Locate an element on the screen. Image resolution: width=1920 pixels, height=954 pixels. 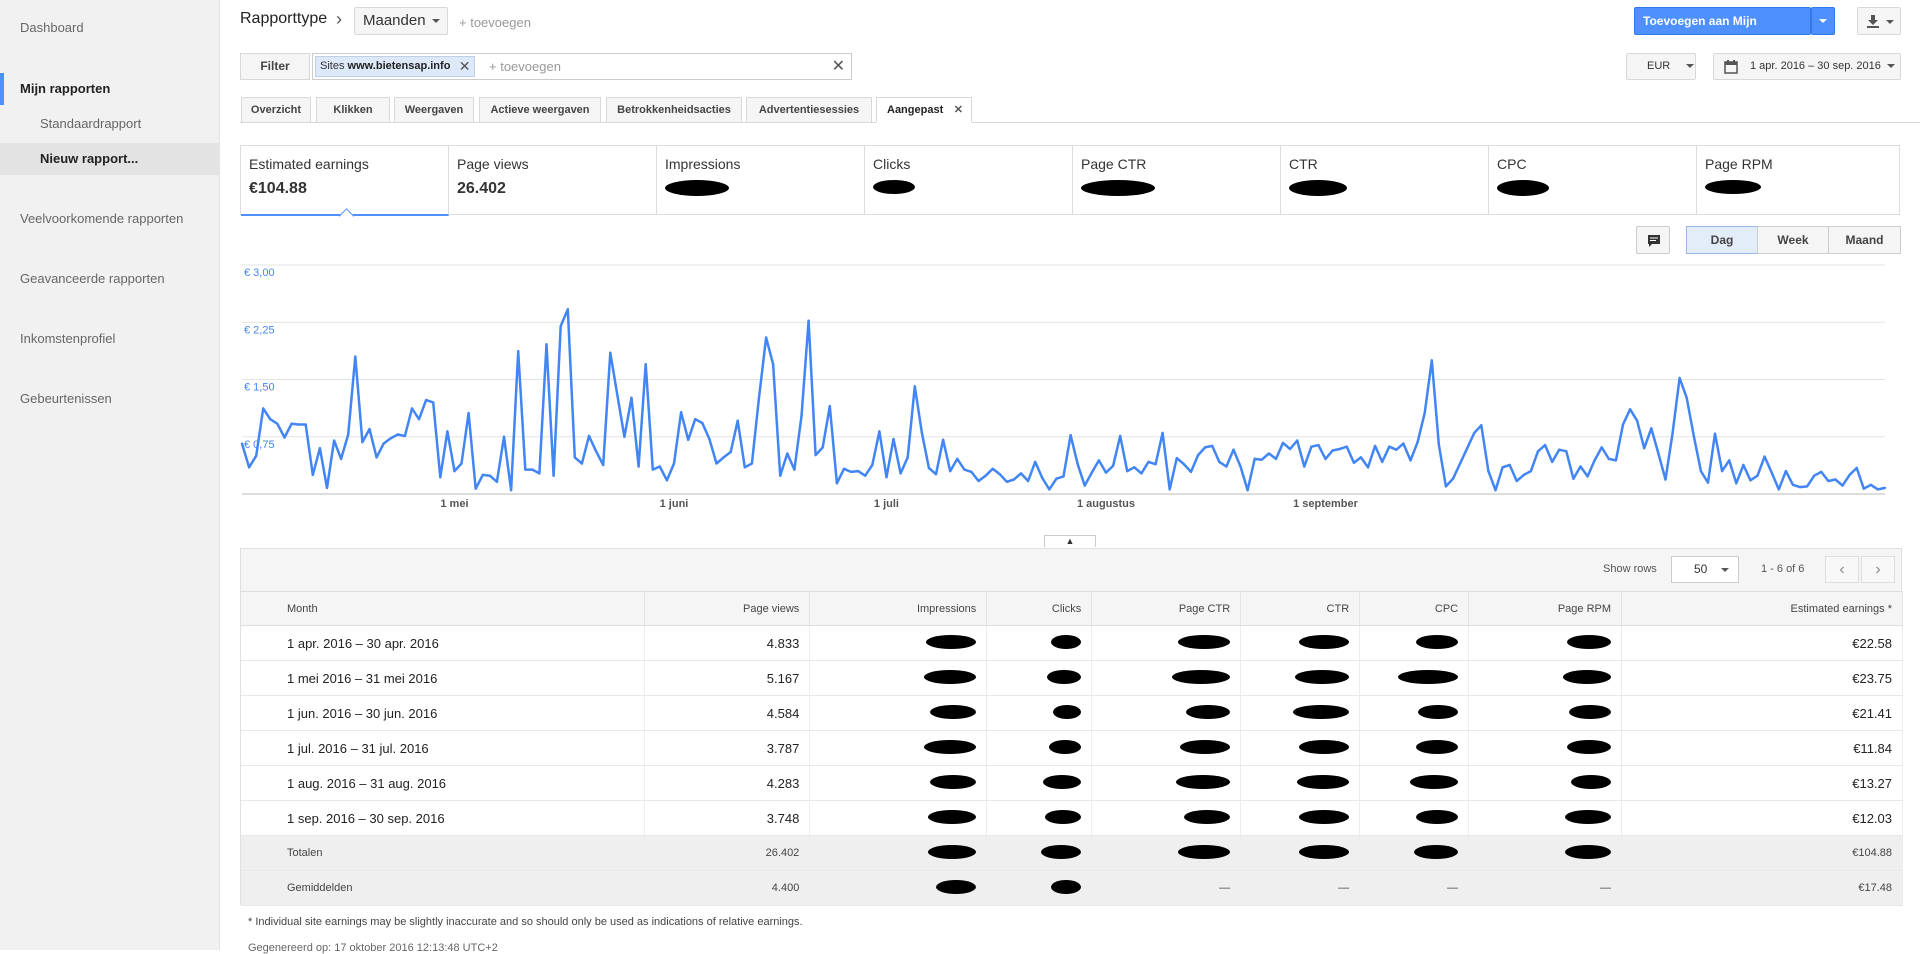
col-header-page-ctr: Page CTR is located at coordinates (1166, 608).